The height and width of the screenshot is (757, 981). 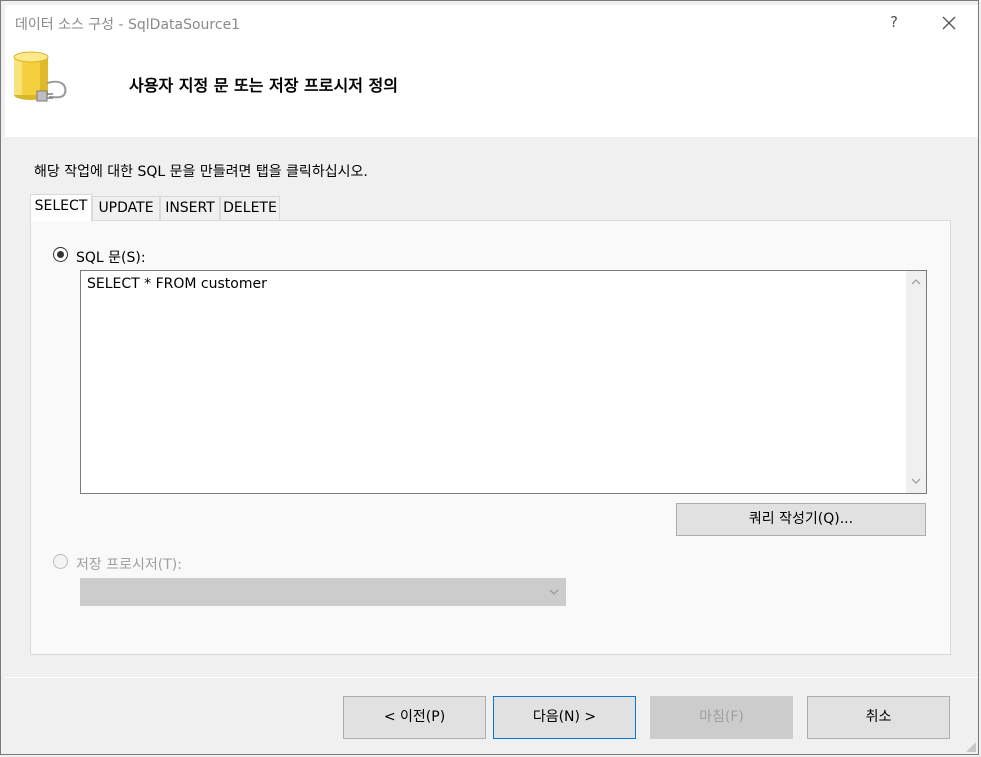 What do you see at coordinates (60, 561) in the screenshot?
I see `stored-procedure-radio` at bounding box center [60, 561].